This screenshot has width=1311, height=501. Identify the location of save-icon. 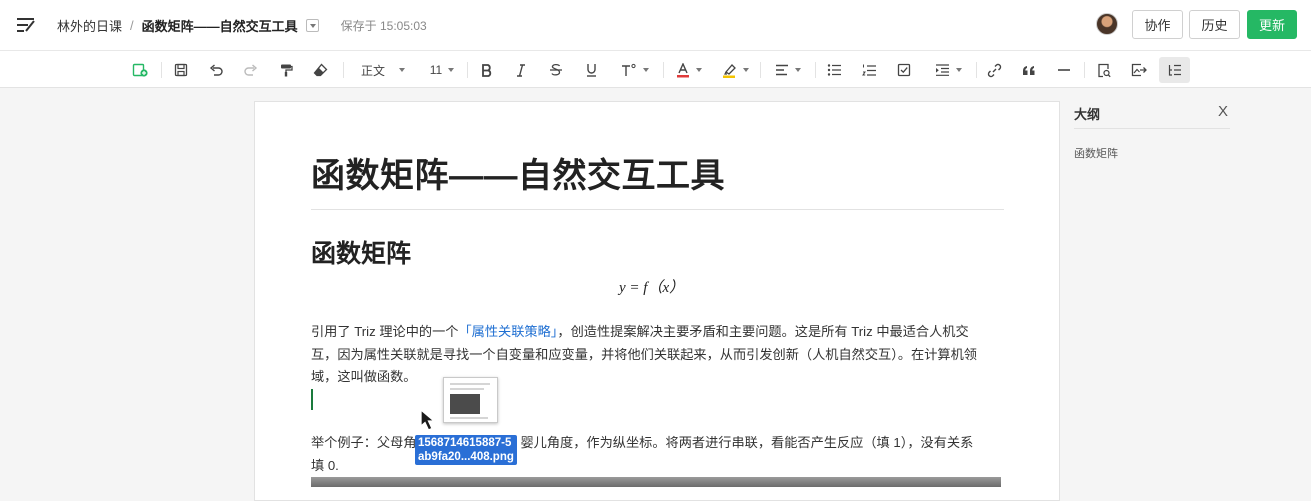
(181, 70).